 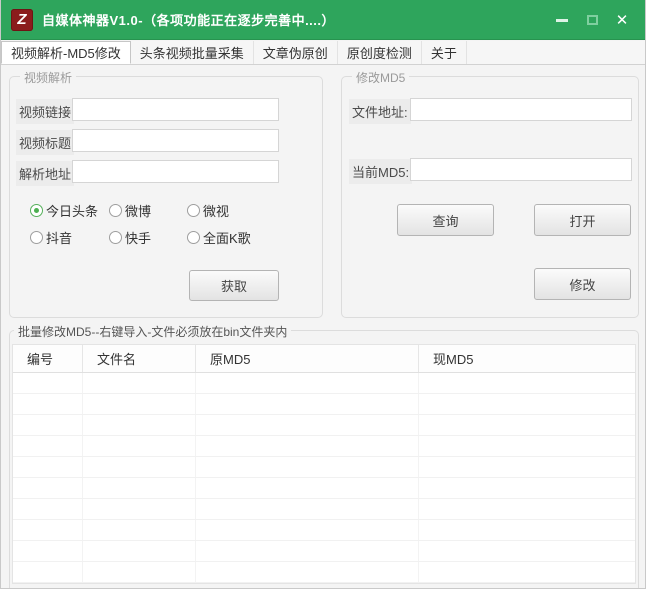 I want to click on column-header-filename: 文件名, so click(x=139, y=358).